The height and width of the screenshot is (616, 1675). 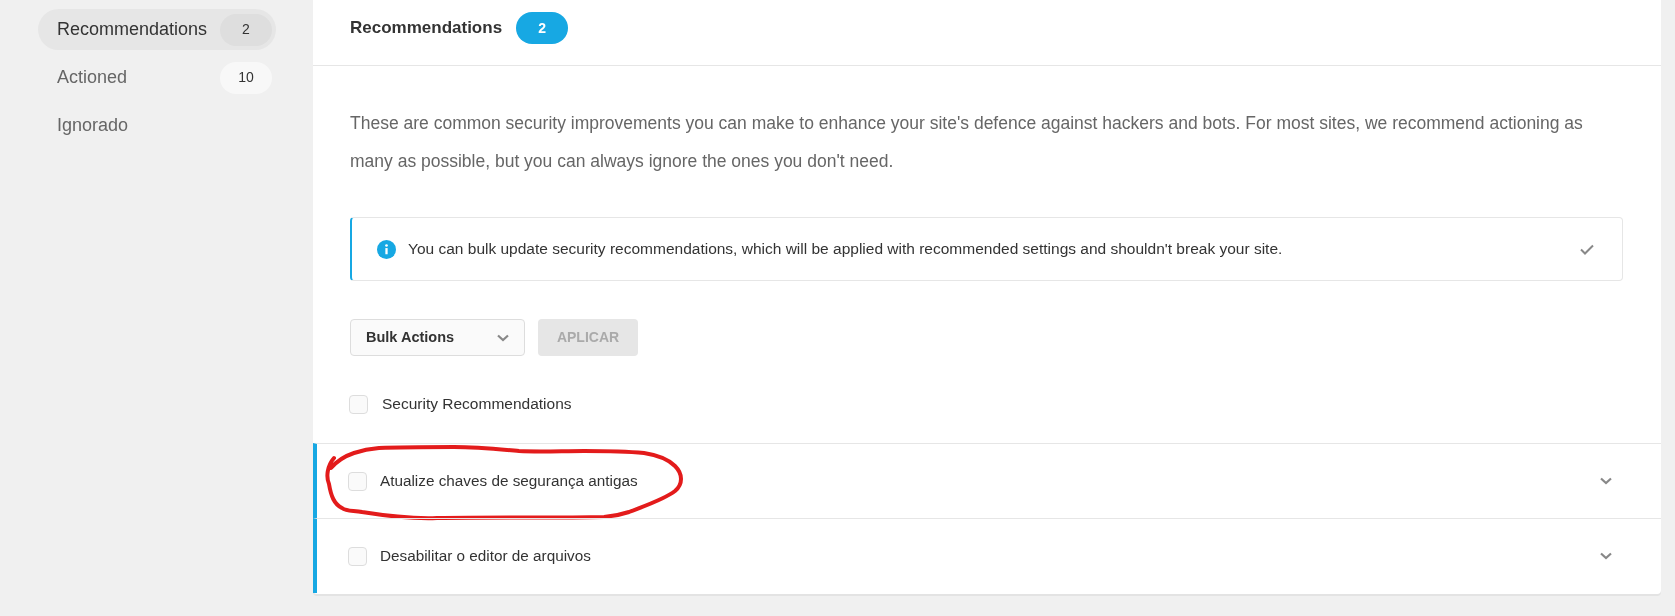 I want to click on description-text: These are common security improvements you can make to enhance your site's defence against hackers and bots. For most sites, we recommend actioning as many as possible, but you can always ignore the ones you don't need., so click(x=967, y=142).